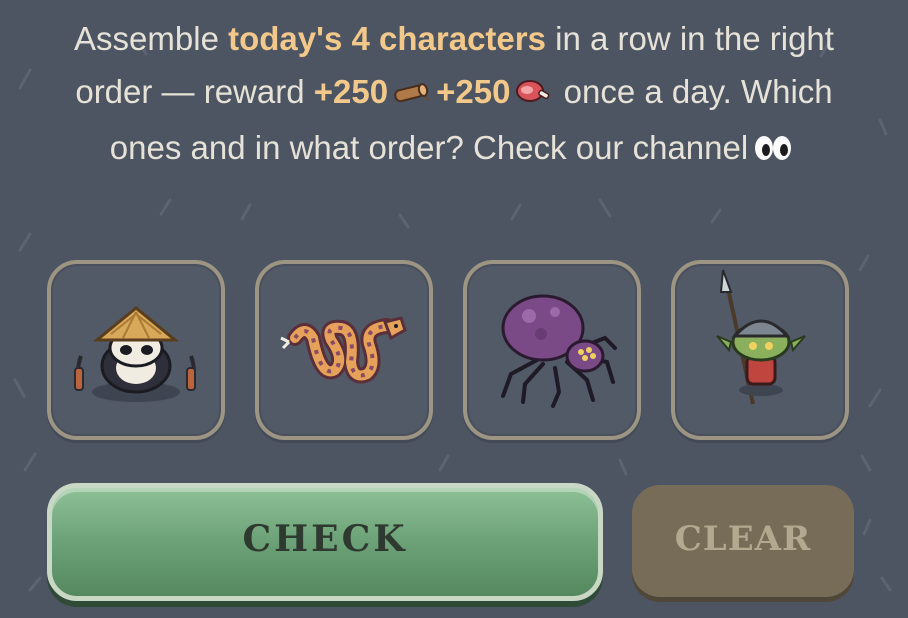  I want to click on slot-spider, so click(552, 350).